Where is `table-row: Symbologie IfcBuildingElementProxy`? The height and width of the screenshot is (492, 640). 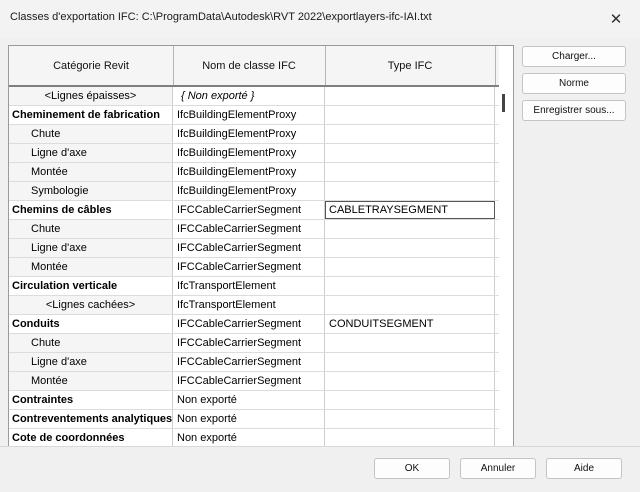
table-row: Symbologie IfcBuildingElementProxy is located at coordinates (254, 191).